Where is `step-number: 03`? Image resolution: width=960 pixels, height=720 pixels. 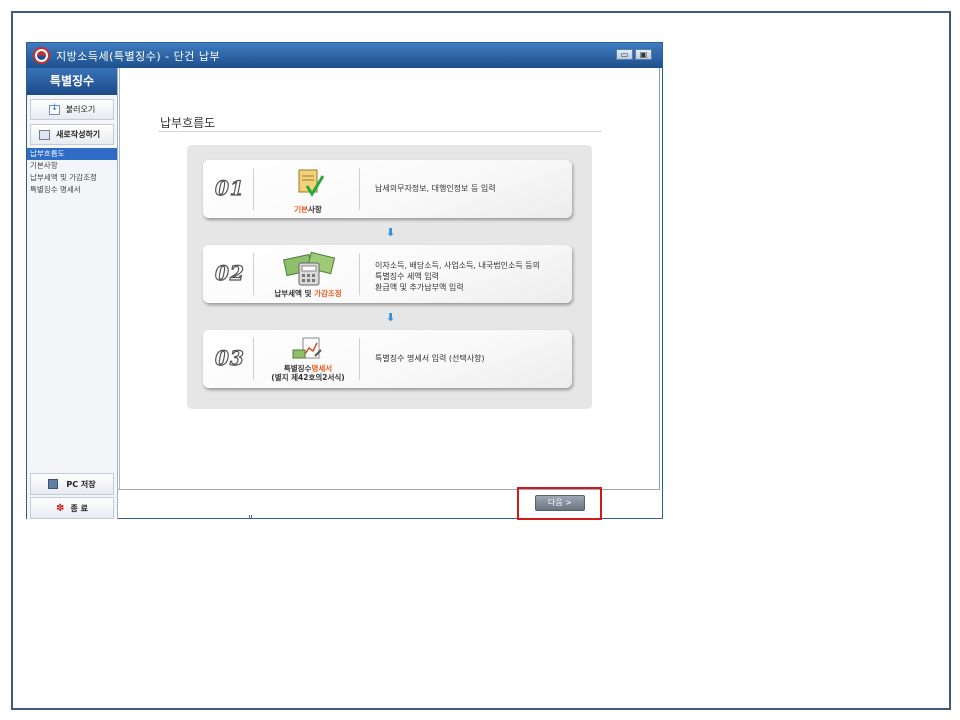
step-number: 03 is located at coordinates (229, 357).